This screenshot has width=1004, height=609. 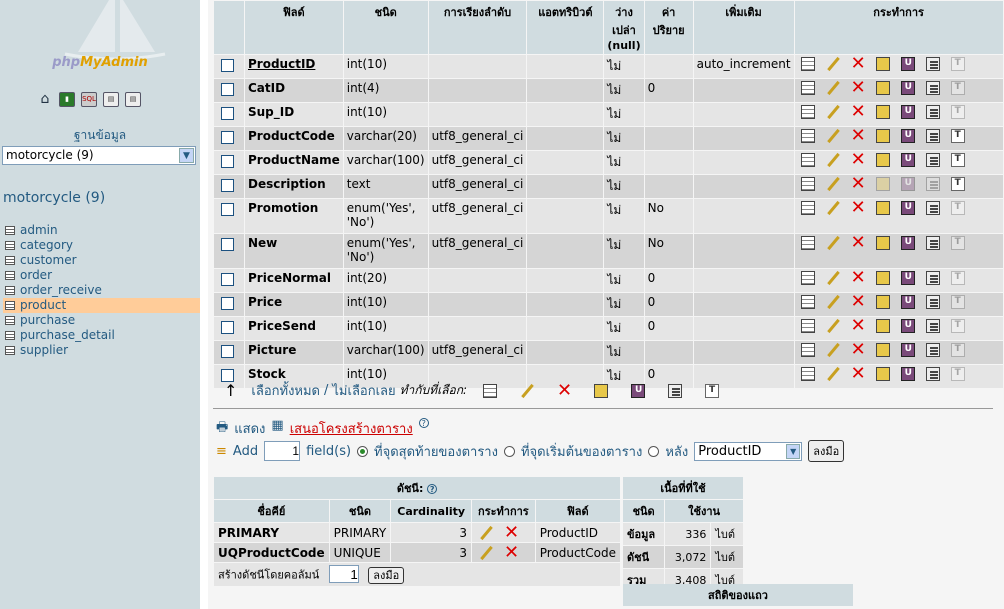 What do you see at coordinates (46, 245) in the screenshot?
I see `sidebar-item-label: category` at bounding box center [46, 245].